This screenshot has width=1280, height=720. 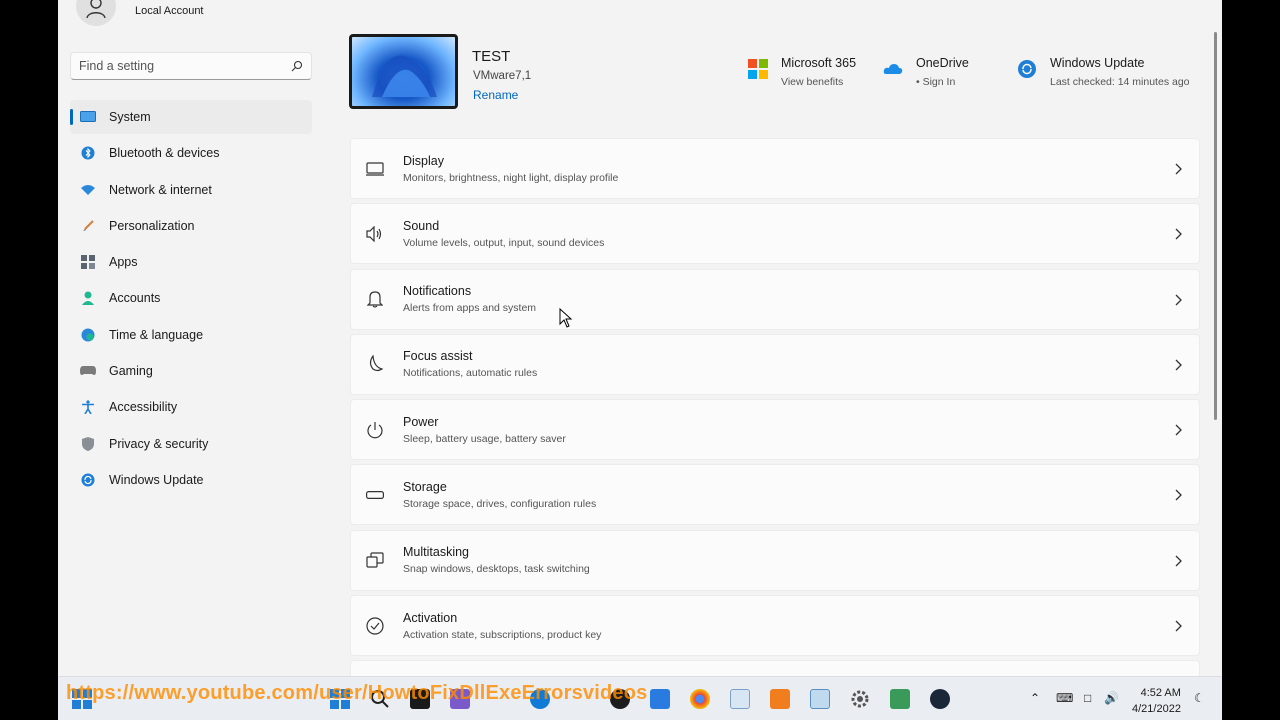 I want to click on microsoft365-link: Microsoft 365 View benefits, so click(x=802, y=72).